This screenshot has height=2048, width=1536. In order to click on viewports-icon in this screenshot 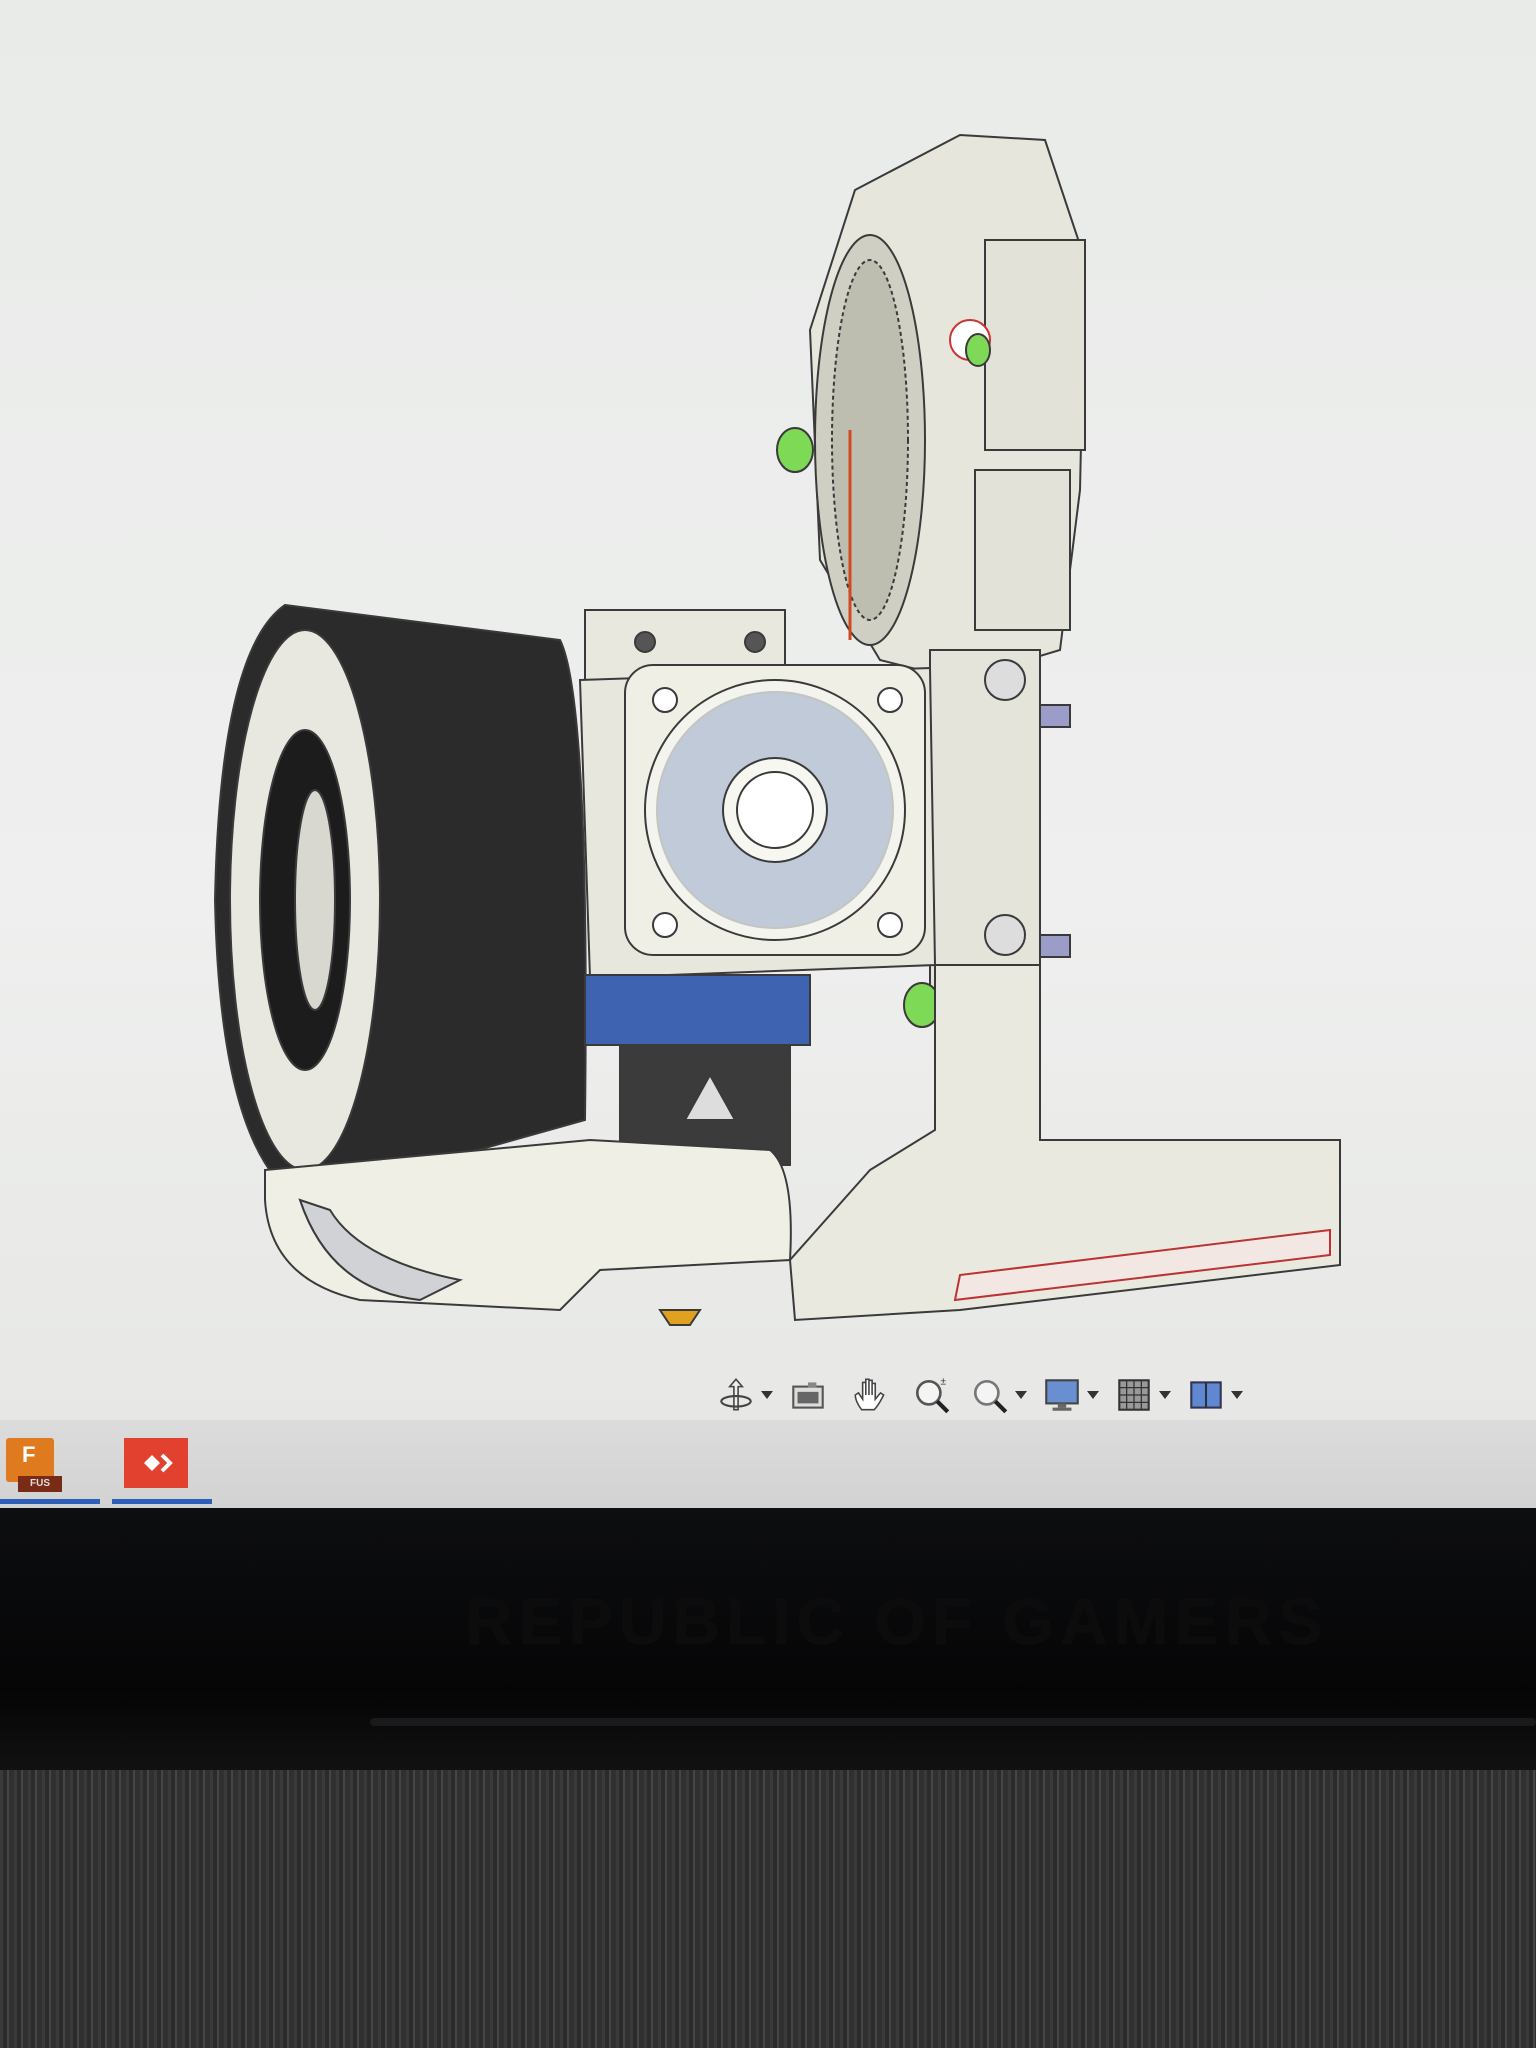, I will do `click(1206, 1395)`.